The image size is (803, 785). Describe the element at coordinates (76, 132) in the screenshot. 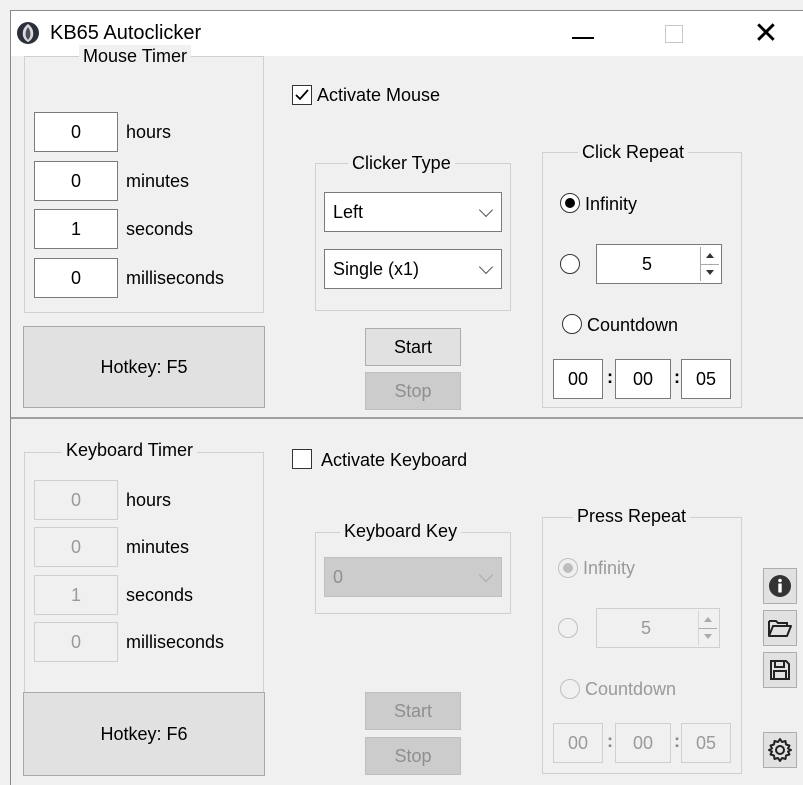

I see `mouse-hours-input: 0` at that location.